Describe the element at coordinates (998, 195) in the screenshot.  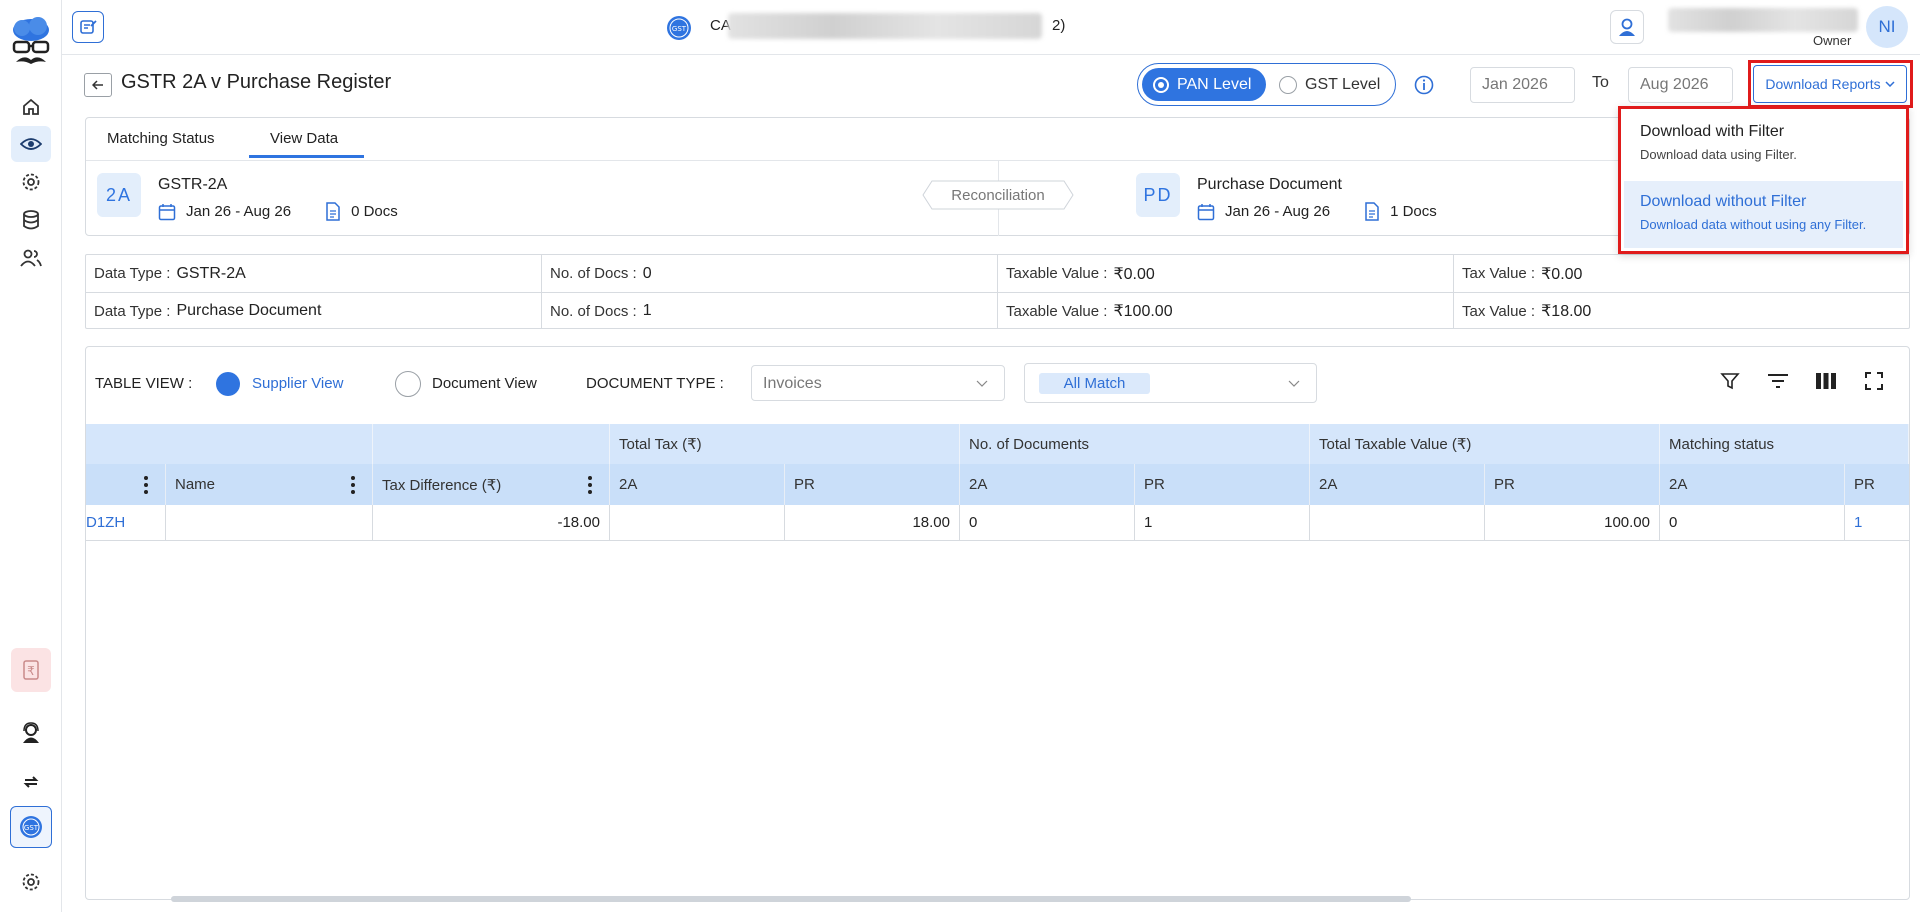
I see `reconciliation-label: Reconciliation` at that location.